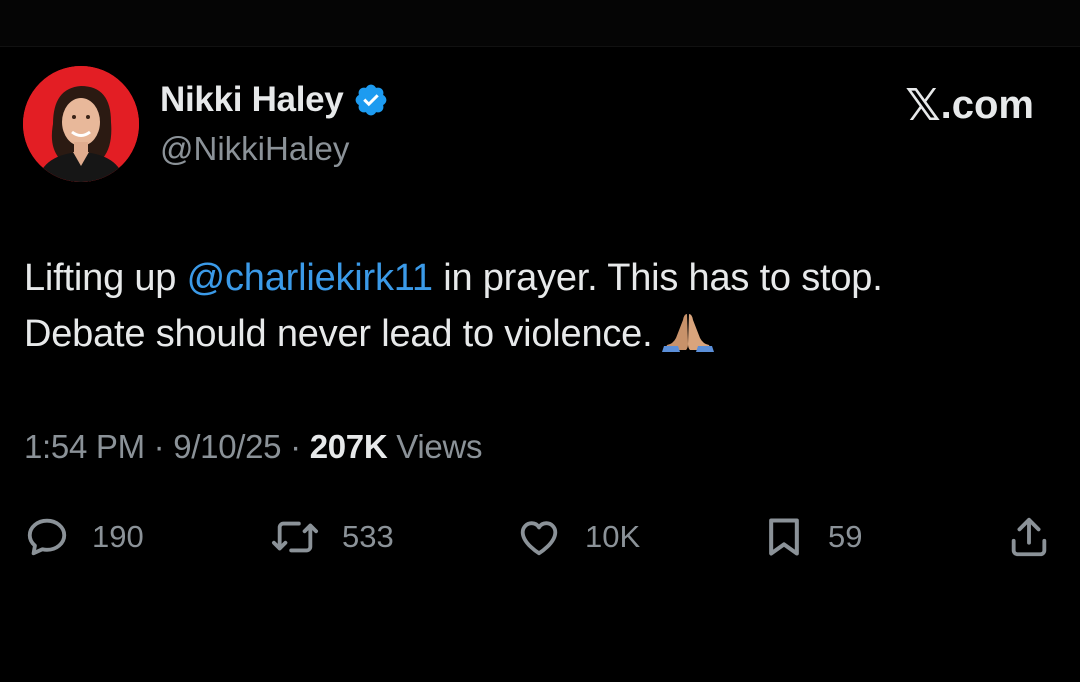 This screenshot has width=1080, height=682. What do you see at coordinates (784, 537) in the screenshot?
I see `bookmark-icon` at bounding box center [784, 537].